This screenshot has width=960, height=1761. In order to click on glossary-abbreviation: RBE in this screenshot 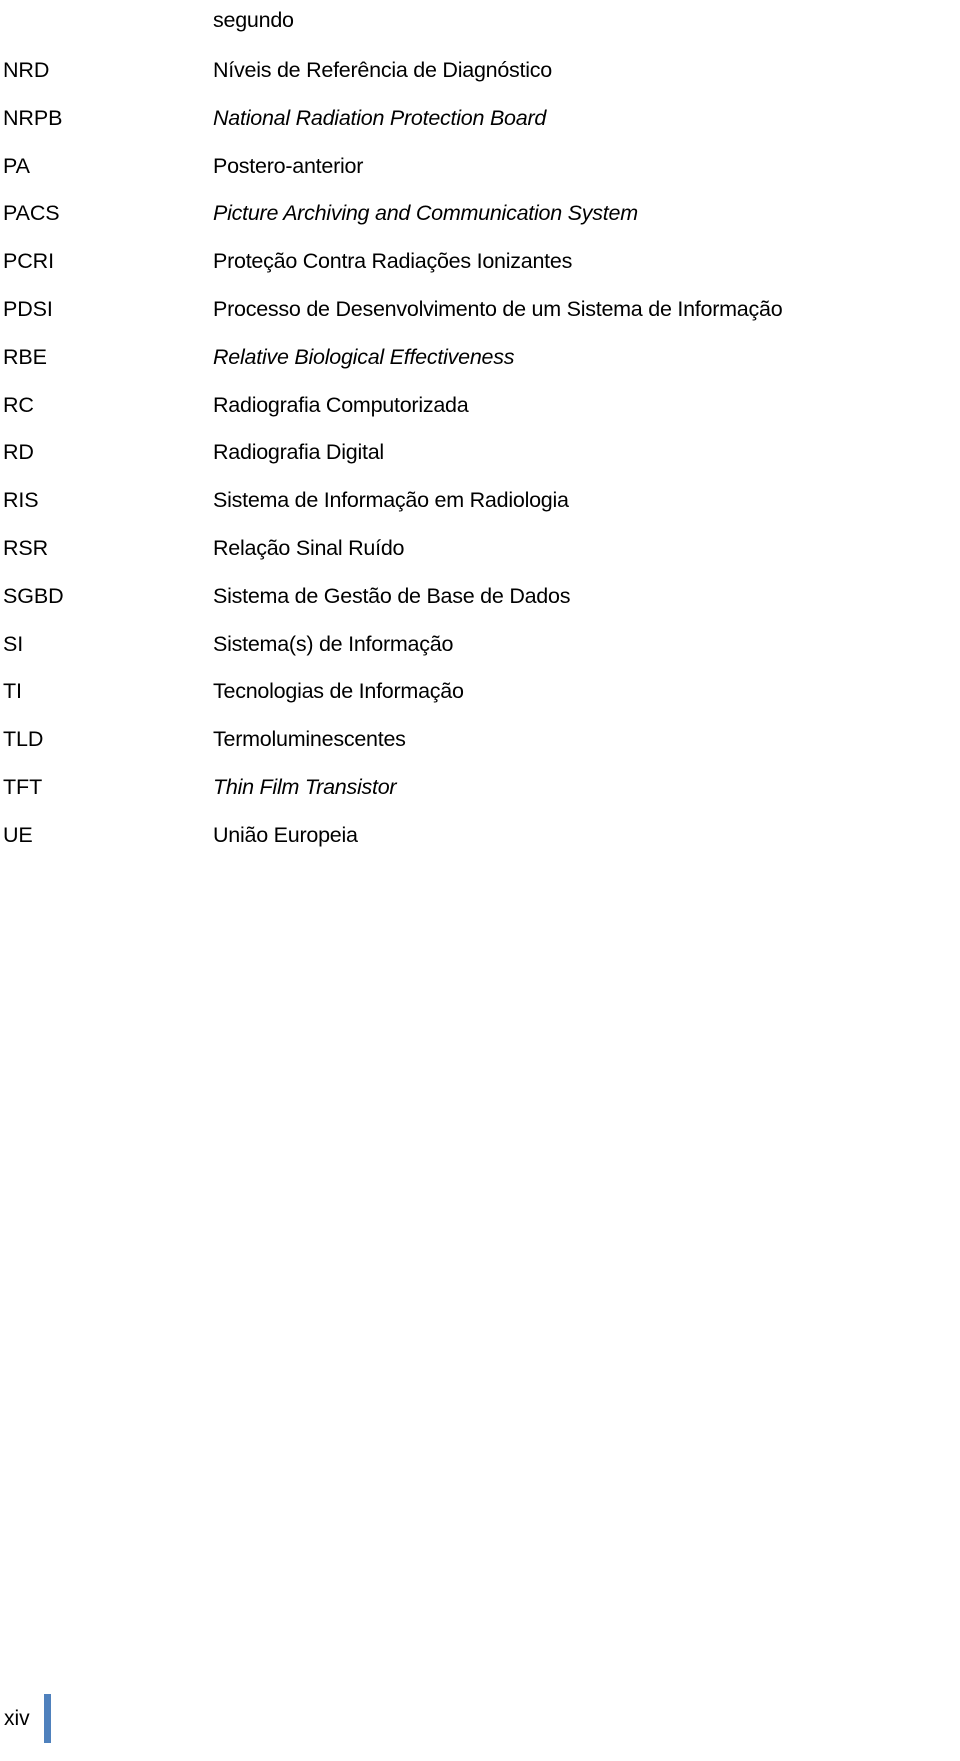, I will do `click(25, 356)`.